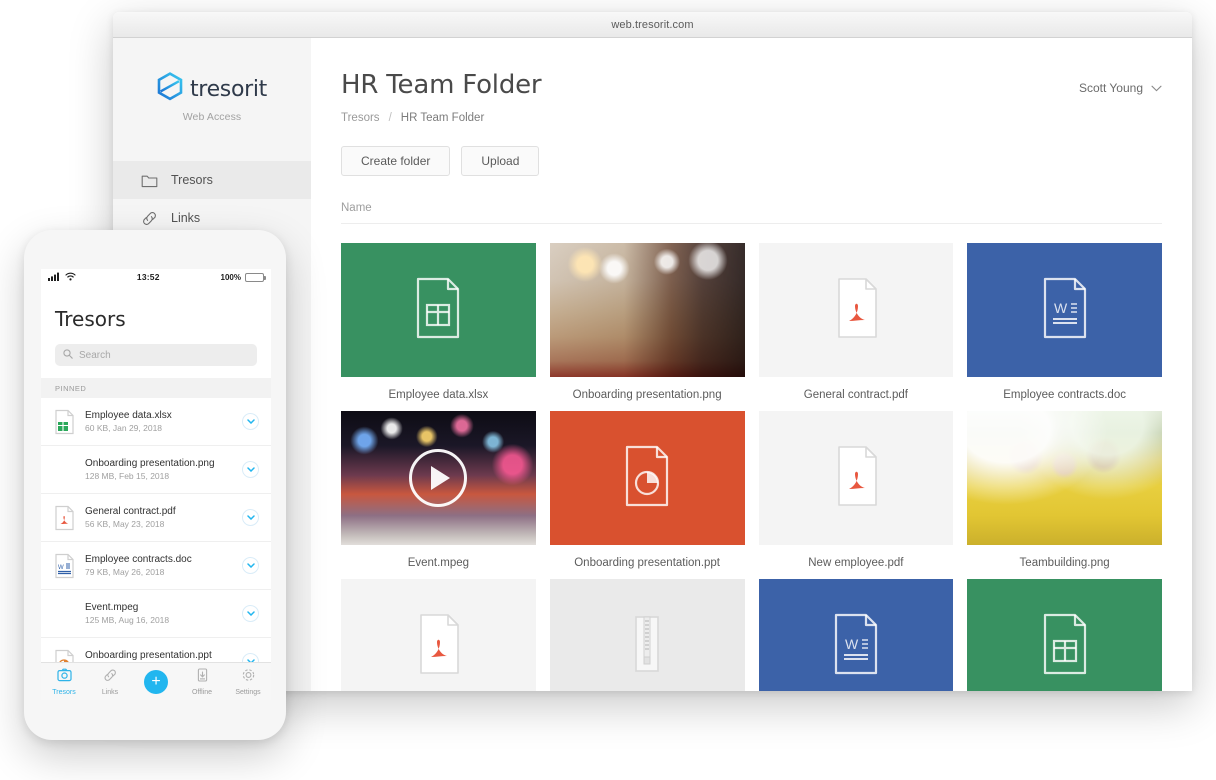  Describe the element at coordinates (248, 692) in the screenshot. I see `tab-label: Settings` at that location.